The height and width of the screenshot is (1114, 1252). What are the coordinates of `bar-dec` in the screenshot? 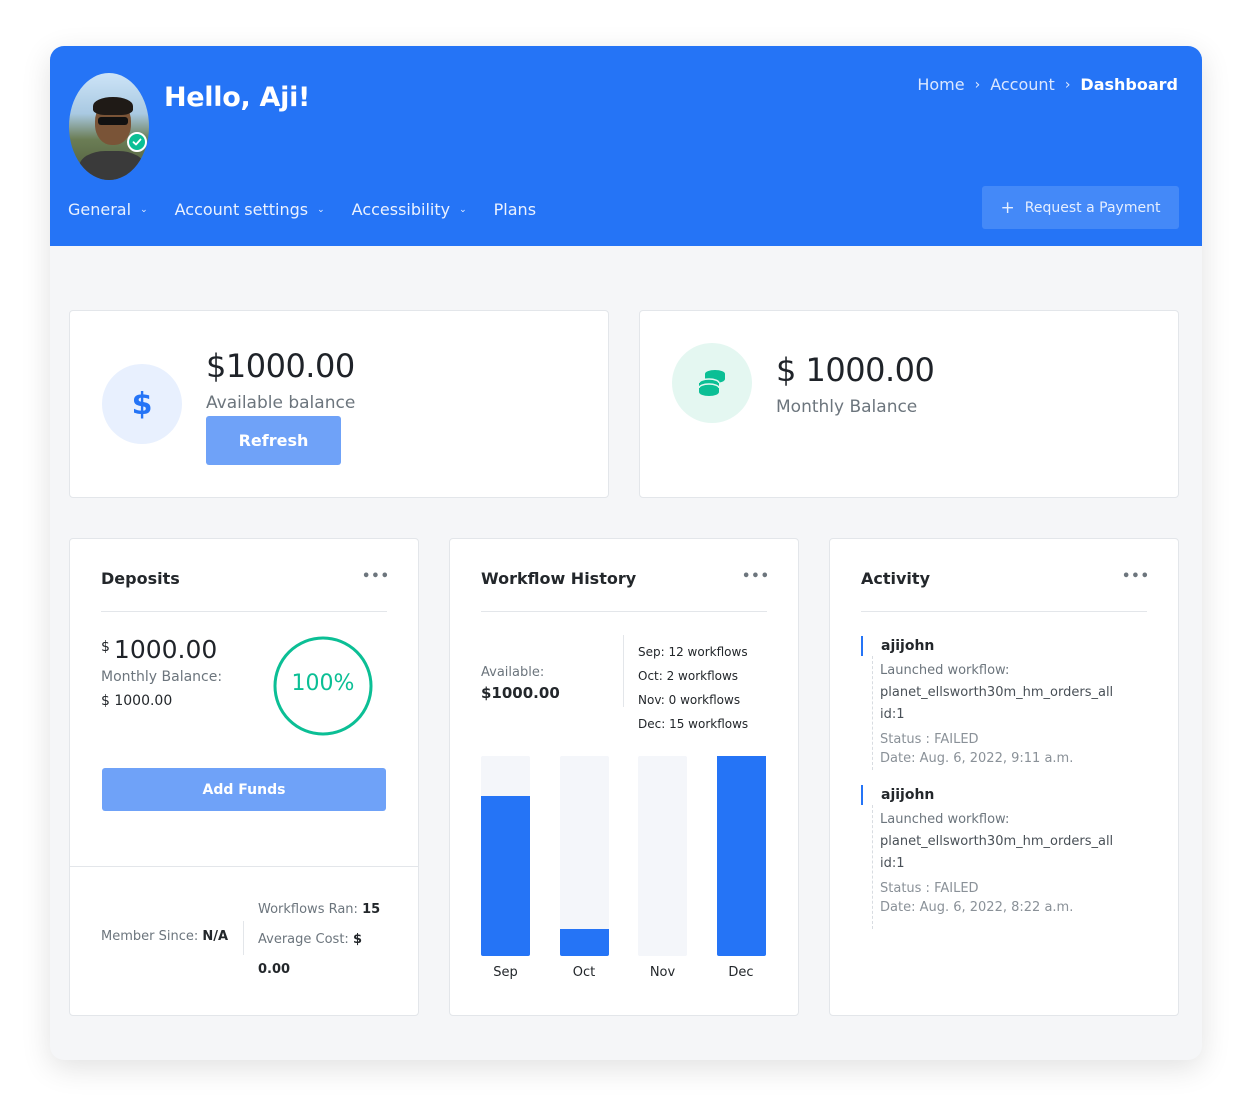 It's located at (741, 856).